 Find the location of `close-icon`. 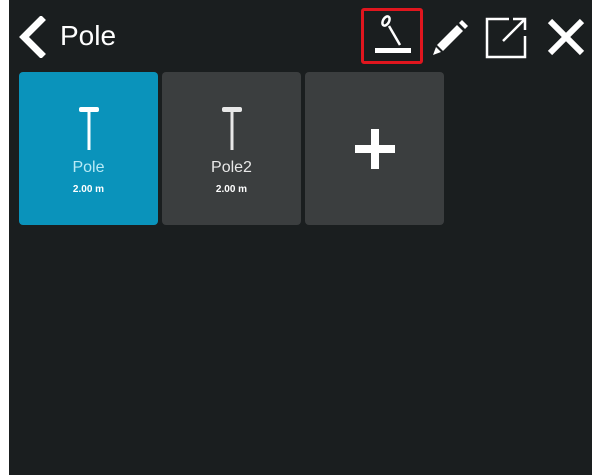

close-icon is located at coordinates (566, 37).